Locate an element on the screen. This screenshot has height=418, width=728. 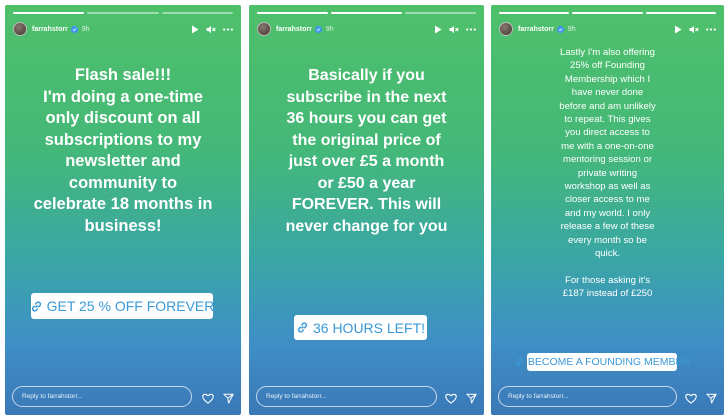
link-sticker: BECOME A FOUNDING MEMBER is located at coordinates (602, 362).